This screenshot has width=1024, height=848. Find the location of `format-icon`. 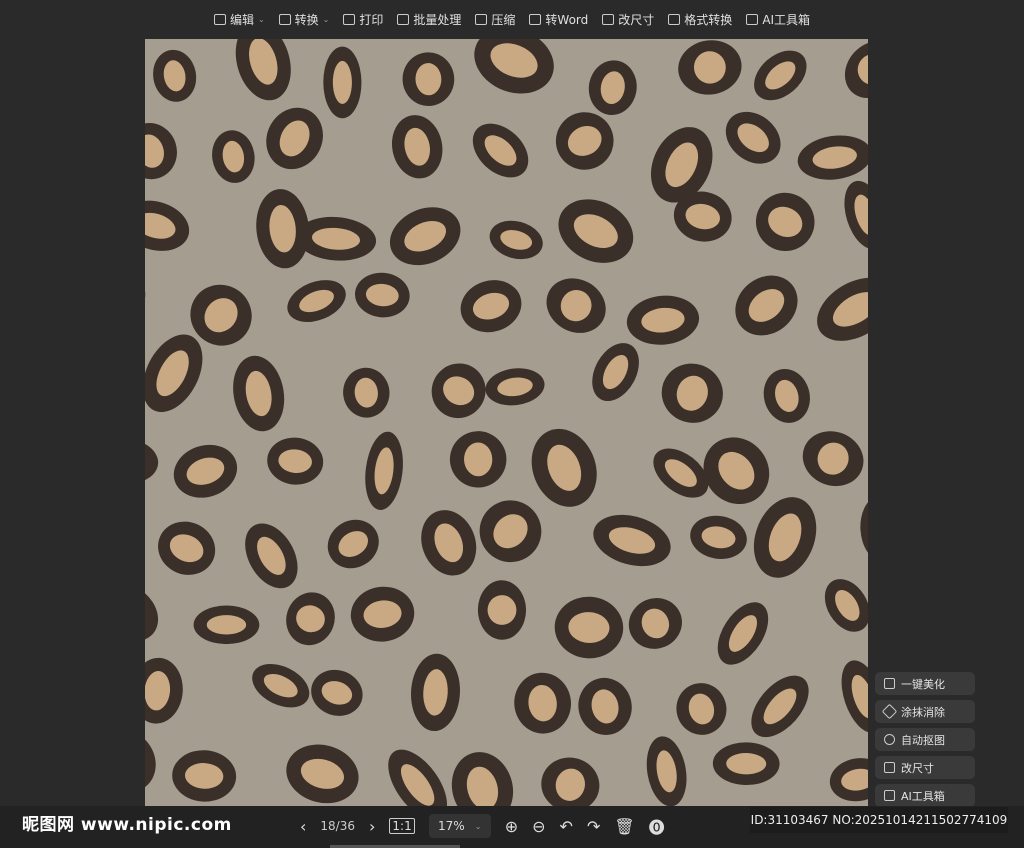

format-icon is located at coordinates (674, 19).